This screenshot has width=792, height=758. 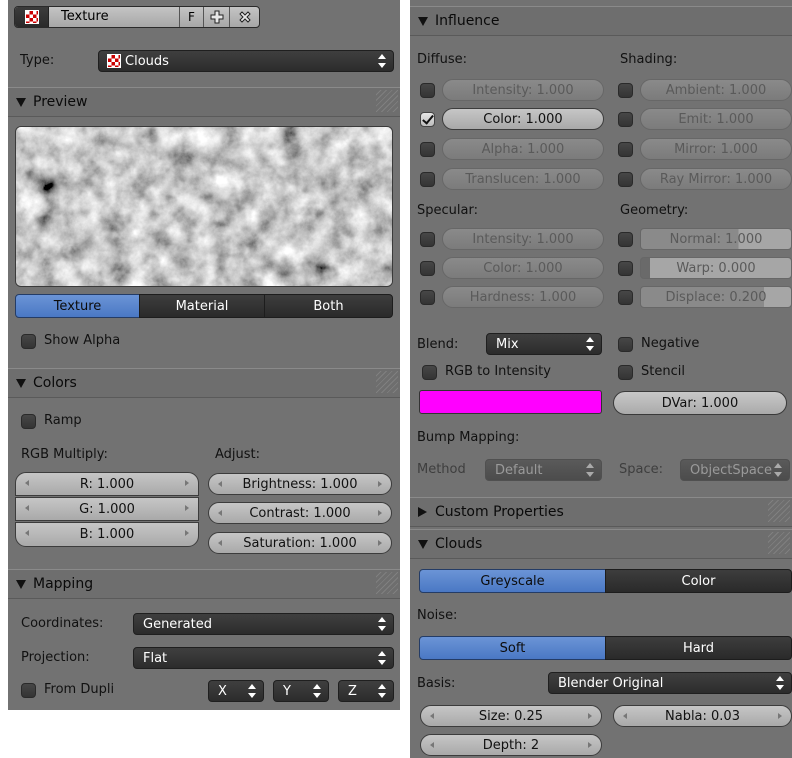 I want to click on noise-depth-field: Depth: 2, so click(x=511, y=745).